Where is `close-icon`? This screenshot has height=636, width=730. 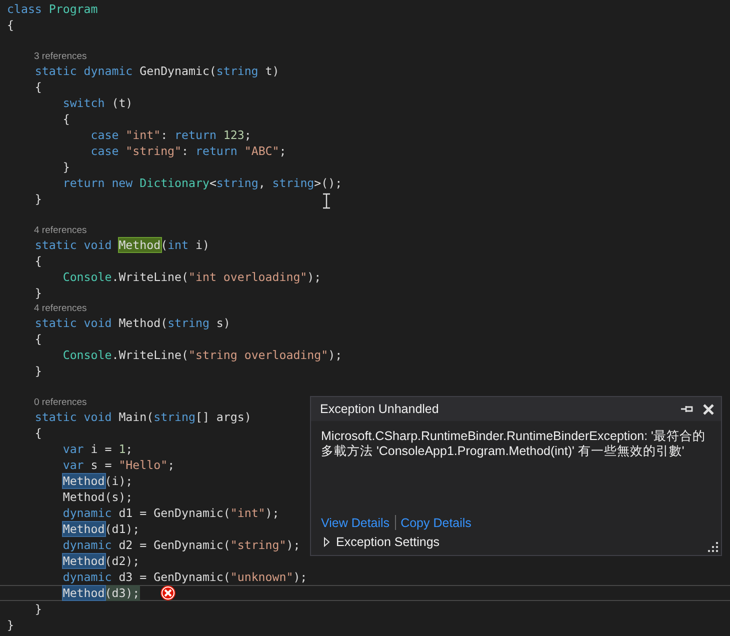
close-icon is located at coordinates (708, 409).